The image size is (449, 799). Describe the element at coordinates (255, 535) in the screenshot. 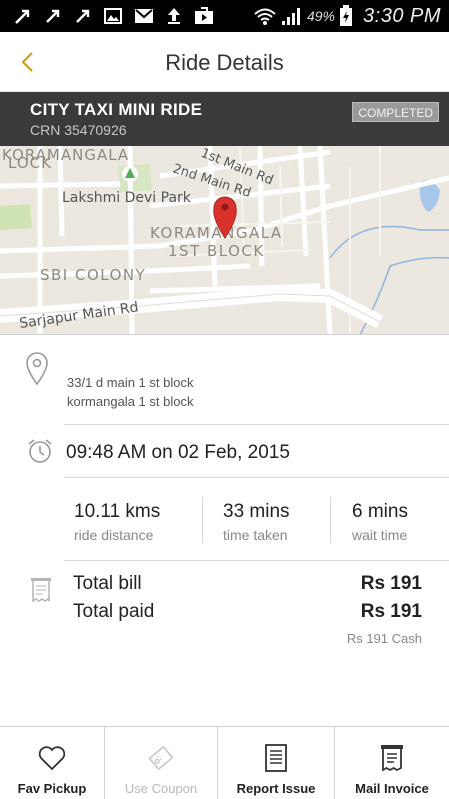

I see `stat-time-label: time taken` at that location.